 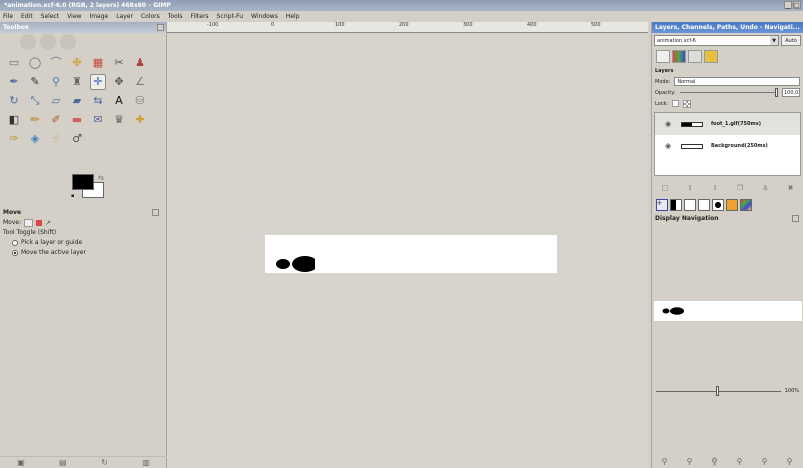 I want to click on move-icon: ✛, so click(x=98, y=82).